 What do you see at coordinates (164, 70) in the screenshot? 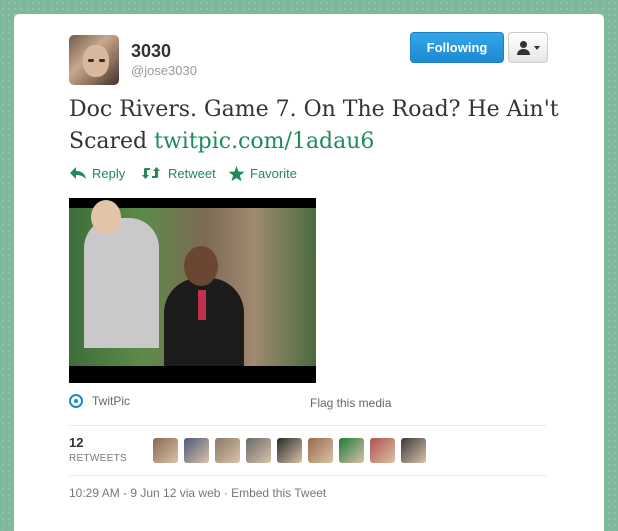
I see `user-handle: @jose3030` at bounding box center [164, 70].